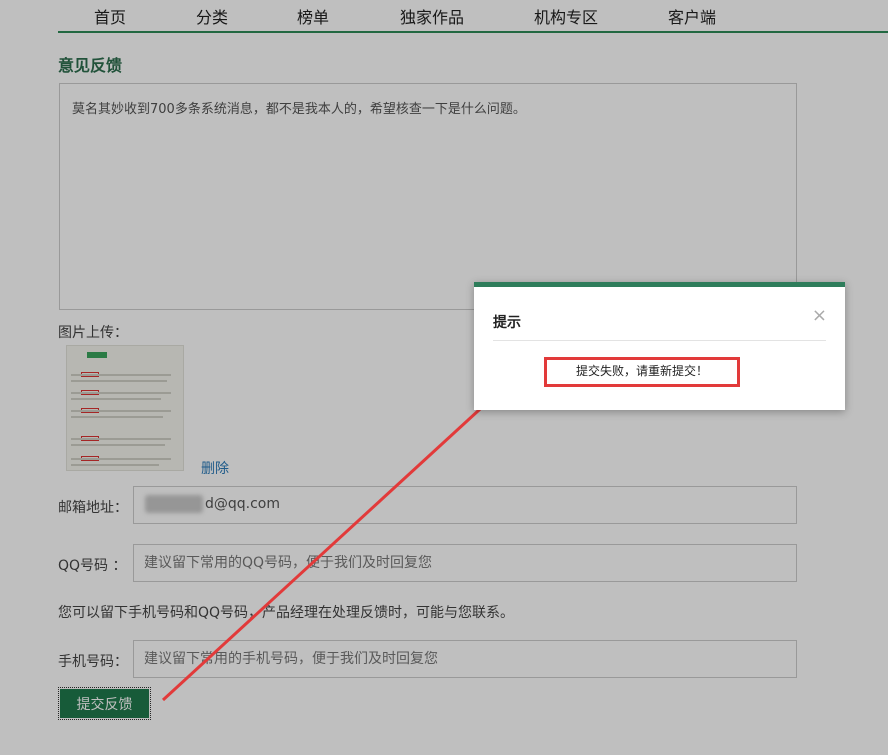  I want to click on dialog-divider, so click(659, 340).